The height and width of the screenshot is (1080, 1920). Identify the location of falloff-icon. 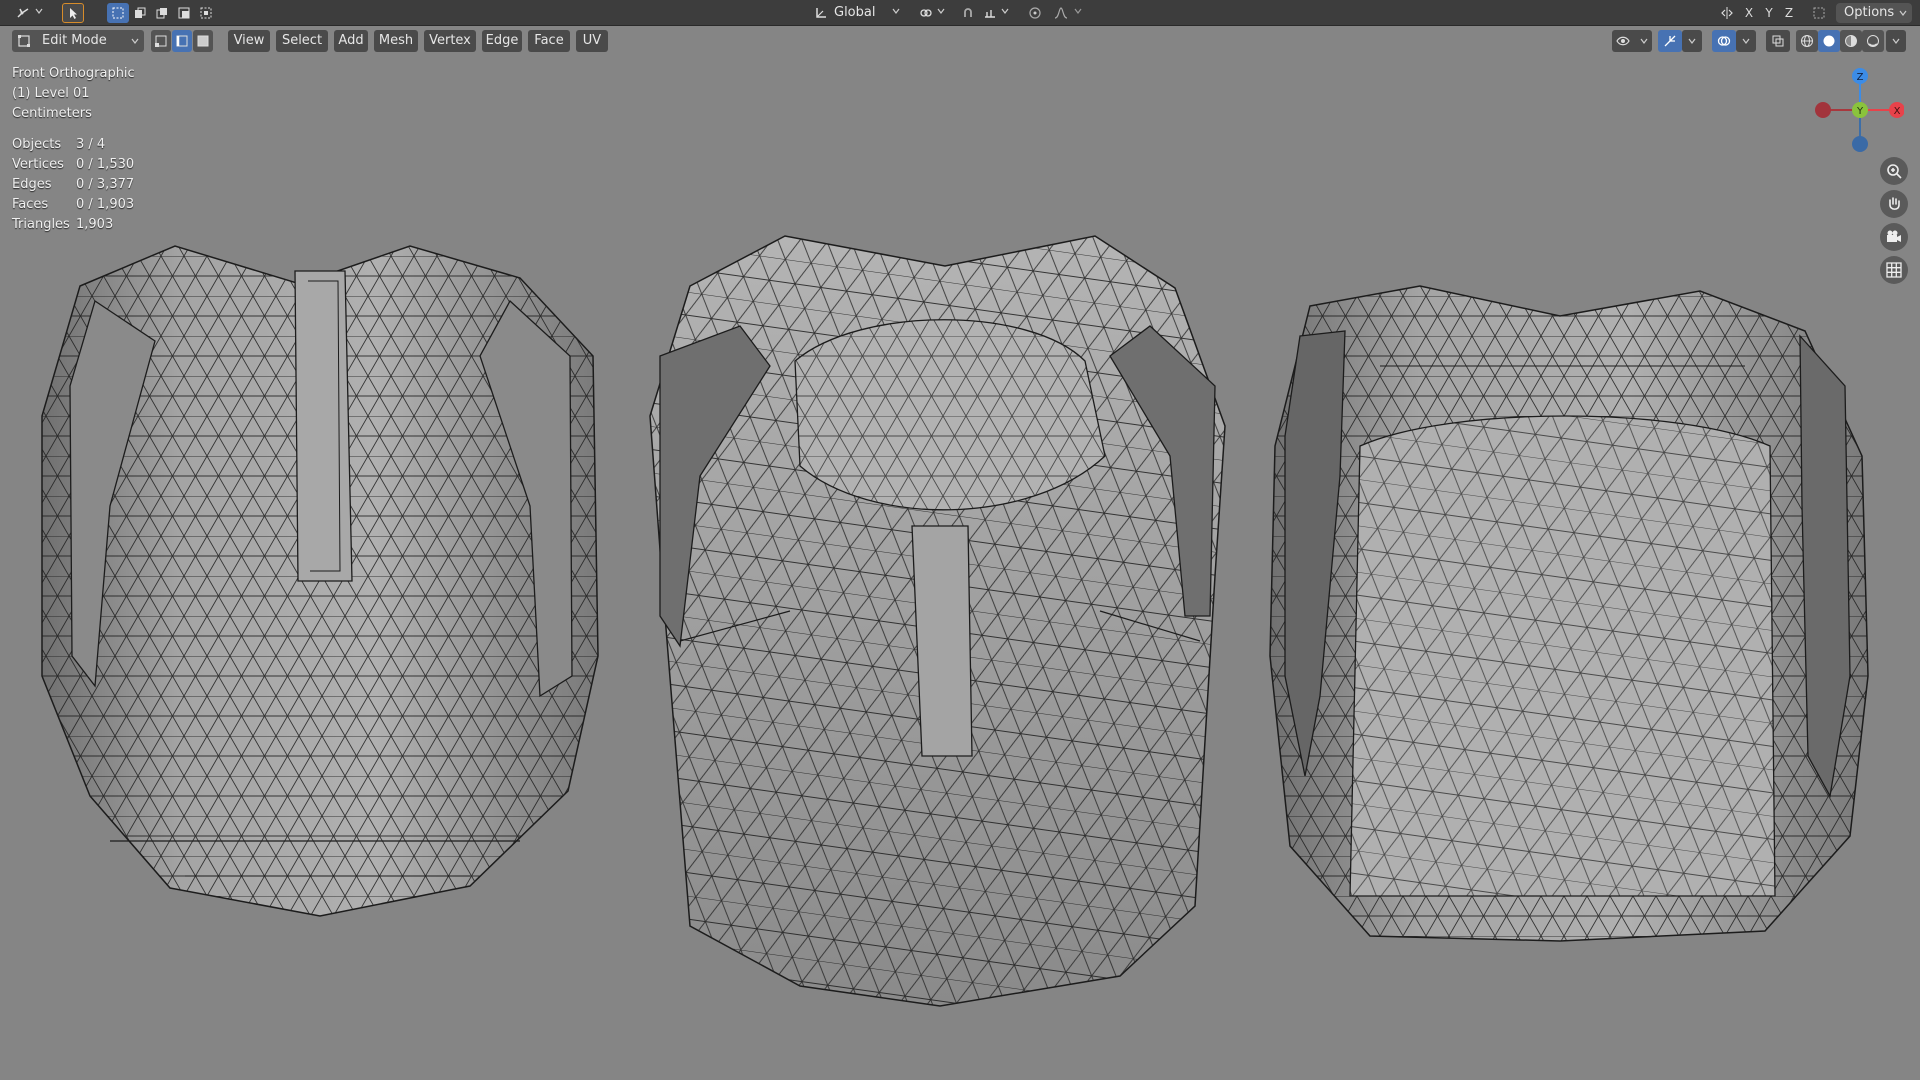
(1061, 13).